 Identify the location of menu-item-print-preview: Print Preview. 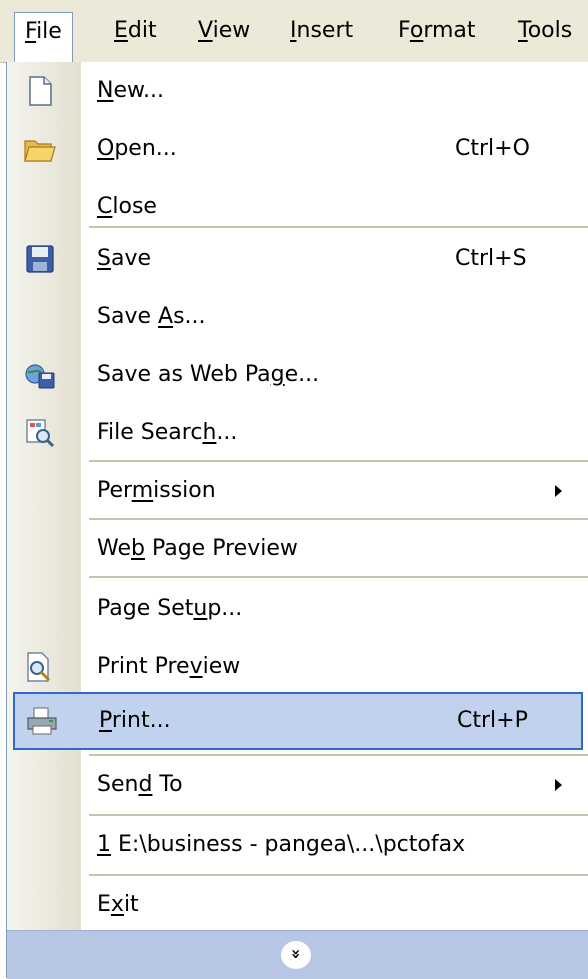
(297, 667).